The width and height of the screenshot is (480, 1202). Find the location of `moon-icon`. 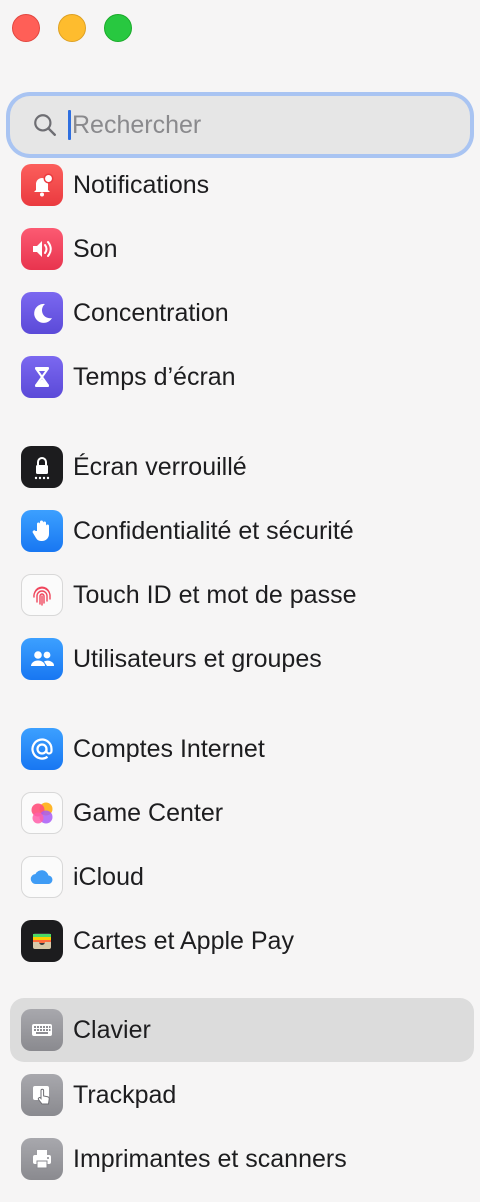

moon-icon is located at coordinates (42, 313).